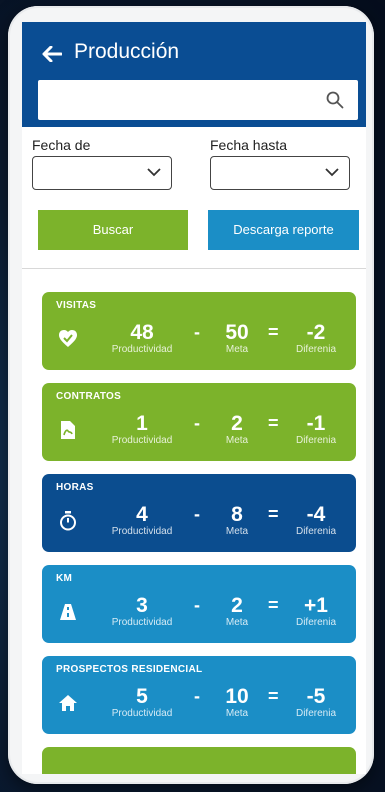 The image size is (385, 792). Describe the element at coordinates (199, 760) in the screenshot. I see `stat-card-partial` at that location.